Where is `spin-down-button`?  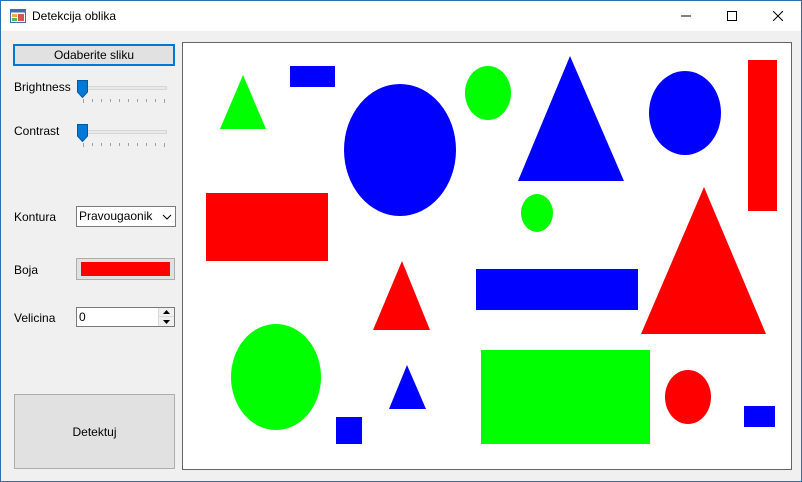
spin-down-button is located at coordinates (166, 321).